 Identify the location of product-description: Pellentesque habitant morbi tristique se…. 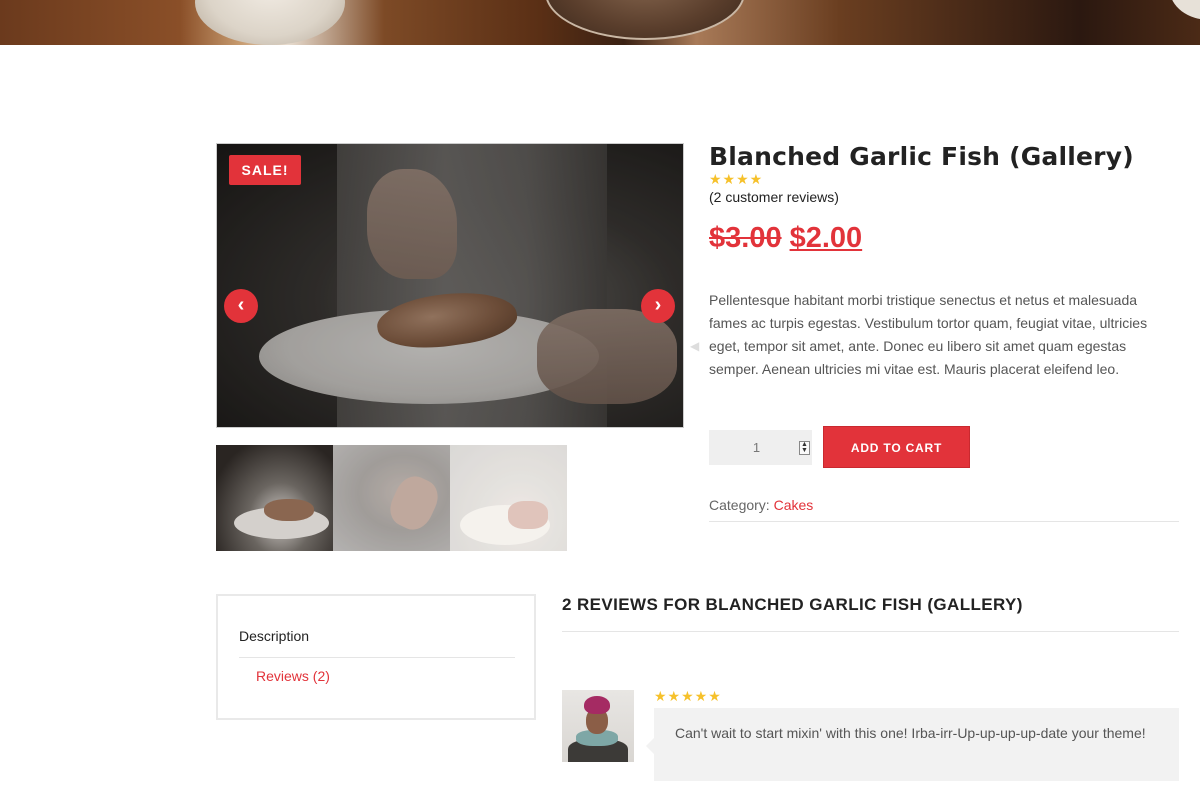
(928, 334).